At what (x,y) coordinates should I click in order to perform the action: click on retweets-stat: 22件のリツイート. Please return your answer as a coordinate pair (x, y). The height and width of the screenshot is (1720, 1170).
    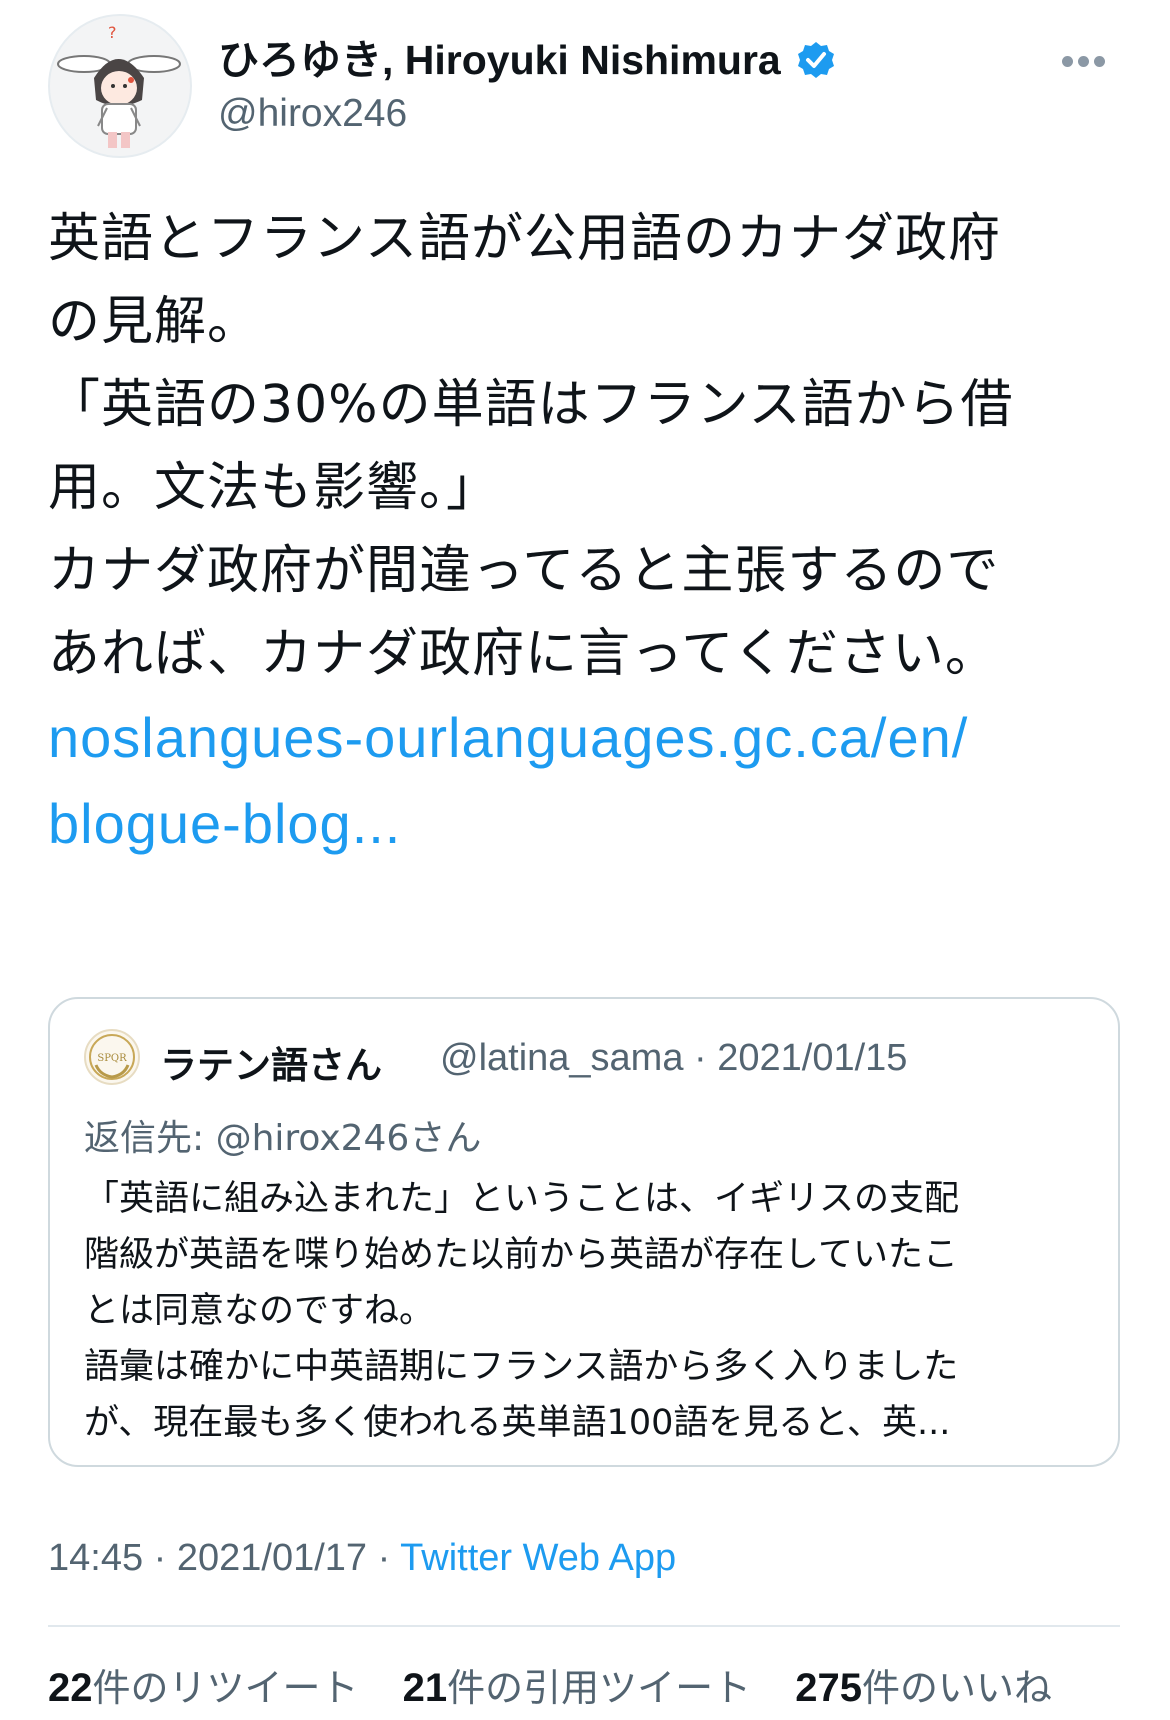
    Looking at the image, I should click on (203, 1684).